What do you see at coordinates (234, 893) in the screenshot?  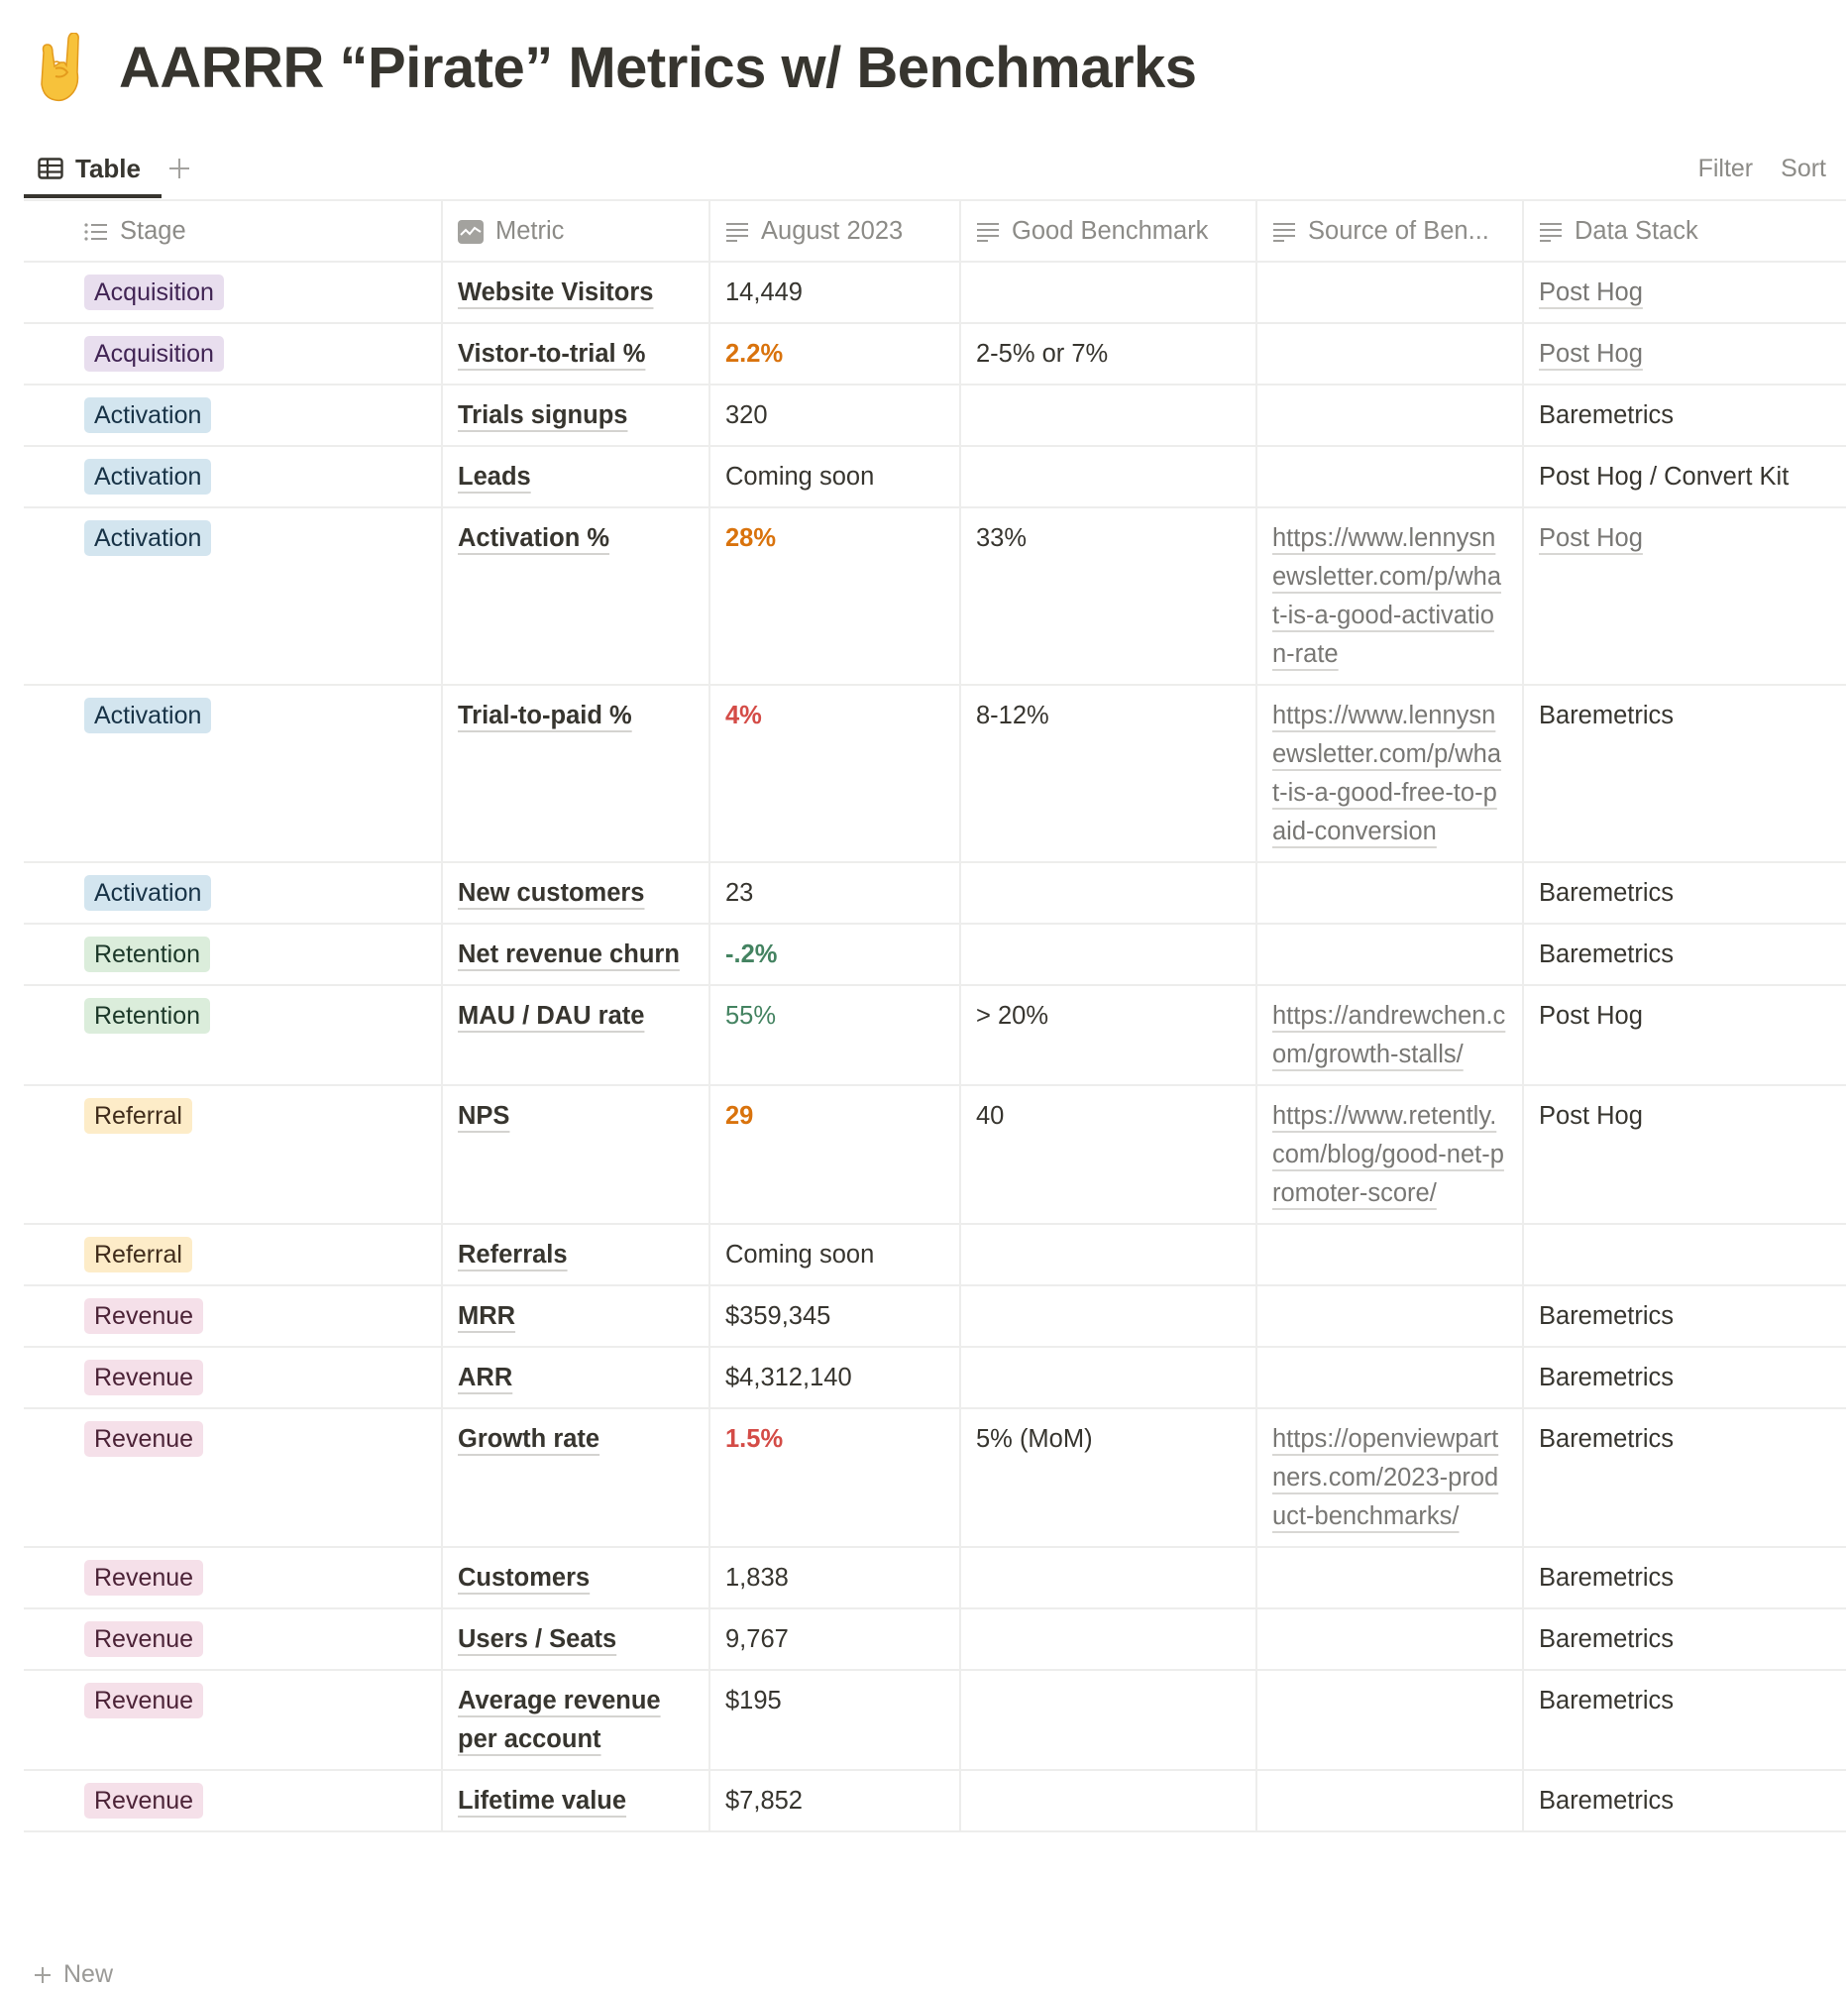 I see `stage-cell: Activation` at bounding box center [234, 893].